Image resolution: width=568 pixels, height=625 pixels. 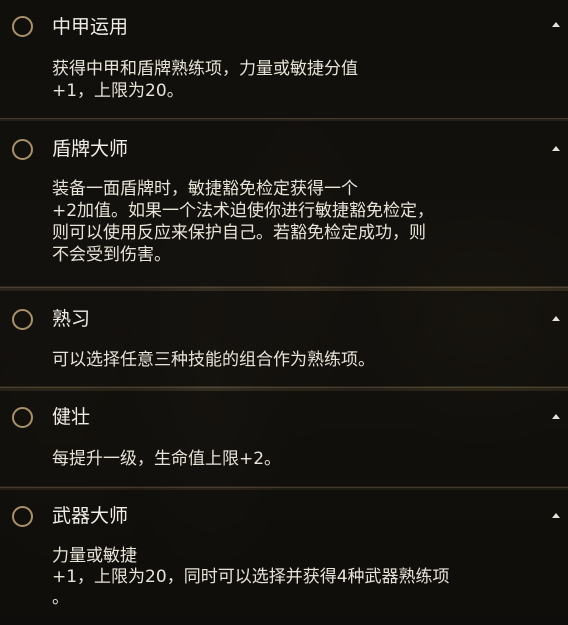 I want to click on feat-description: 可以选择任意三种技能的组合作为熟练项。, so click(x=213, y=360).